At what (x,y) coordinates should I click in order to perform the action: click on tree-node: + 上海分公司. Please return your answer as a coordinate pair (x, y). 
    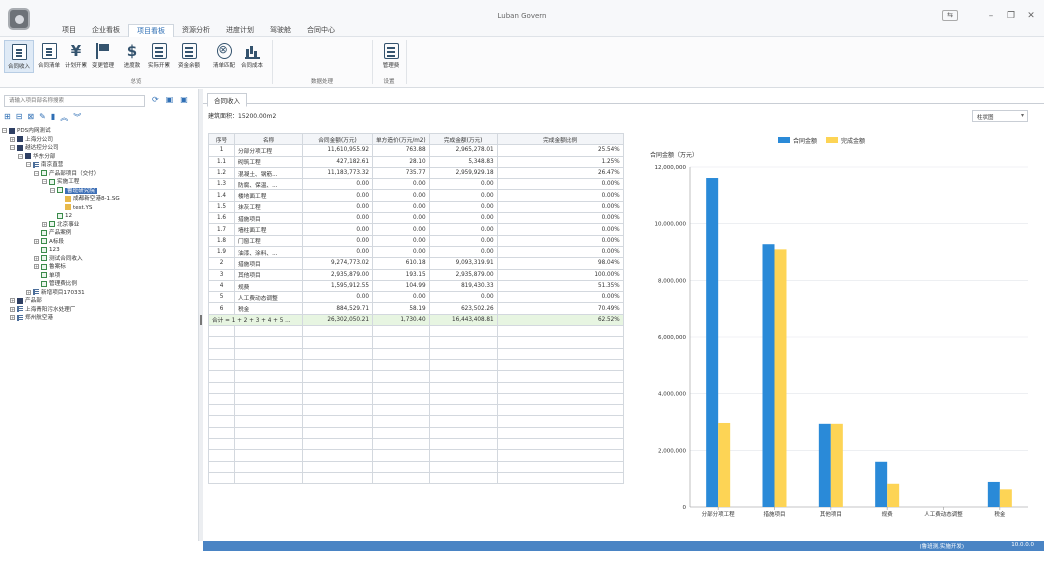
    Looking at the image, I should click on (99, 140).